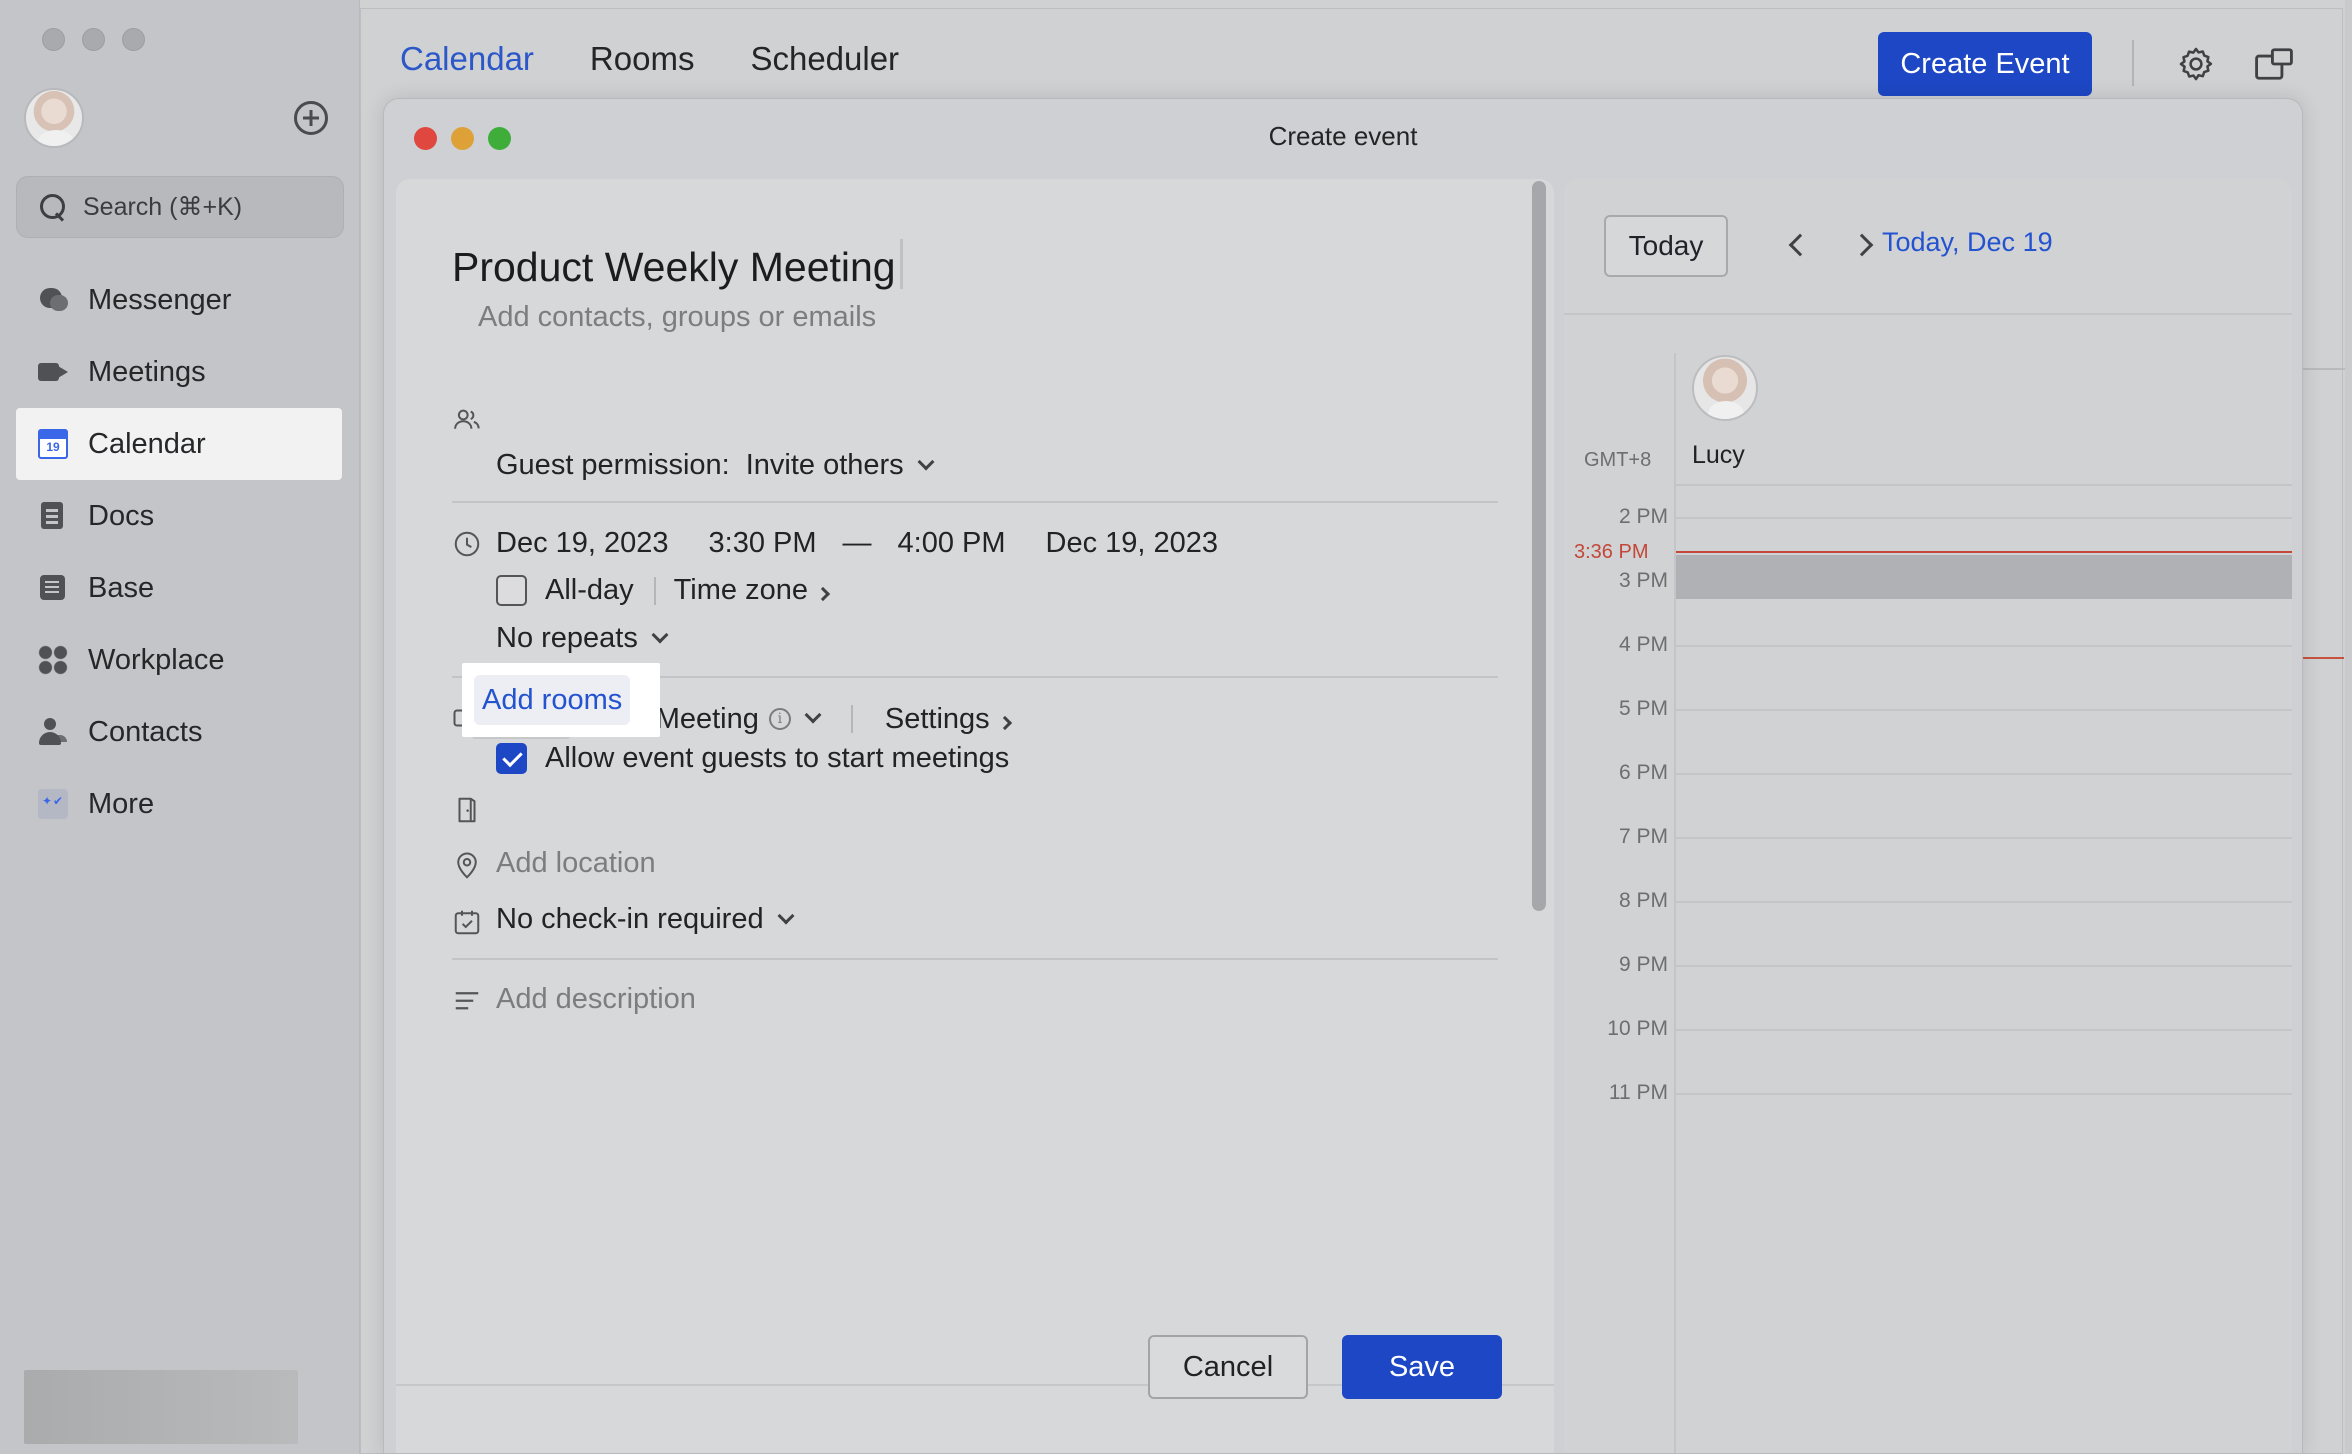 This screenshot has height=1454, width=2352. I want to click on sidebar-item-base: Base, so click(179, 588).